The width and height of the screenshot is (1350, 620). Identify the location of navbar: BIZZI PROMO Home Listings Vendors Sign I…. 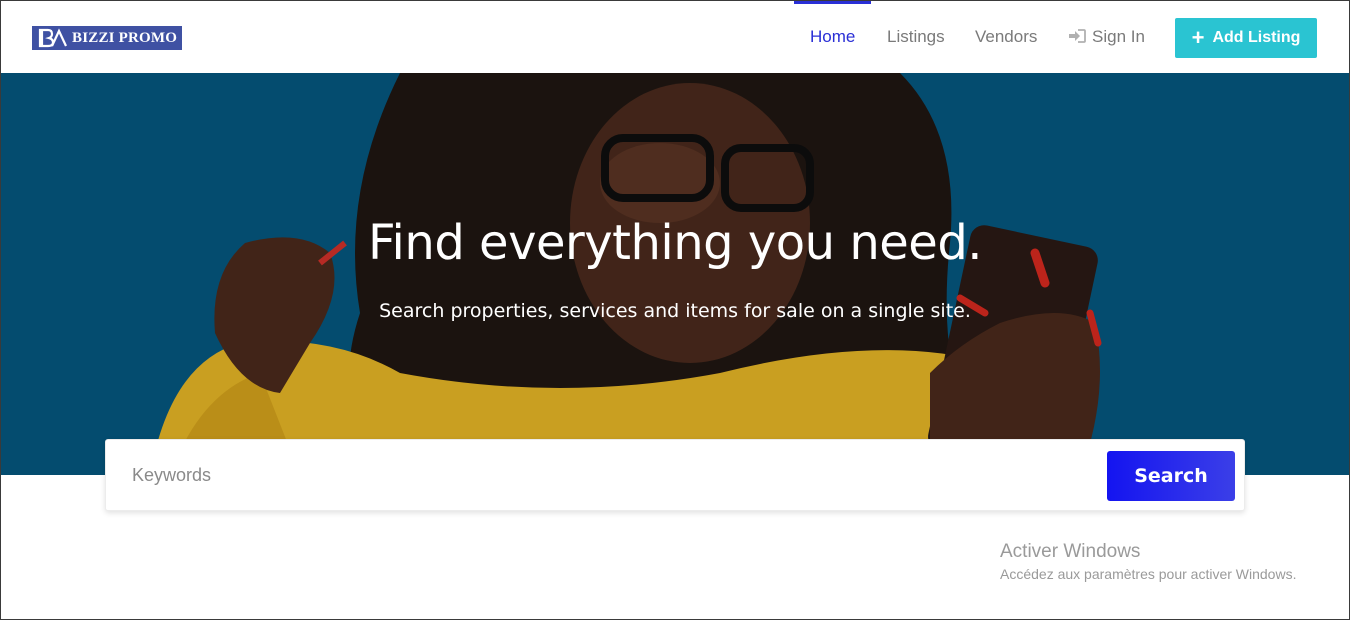
(675, 36).